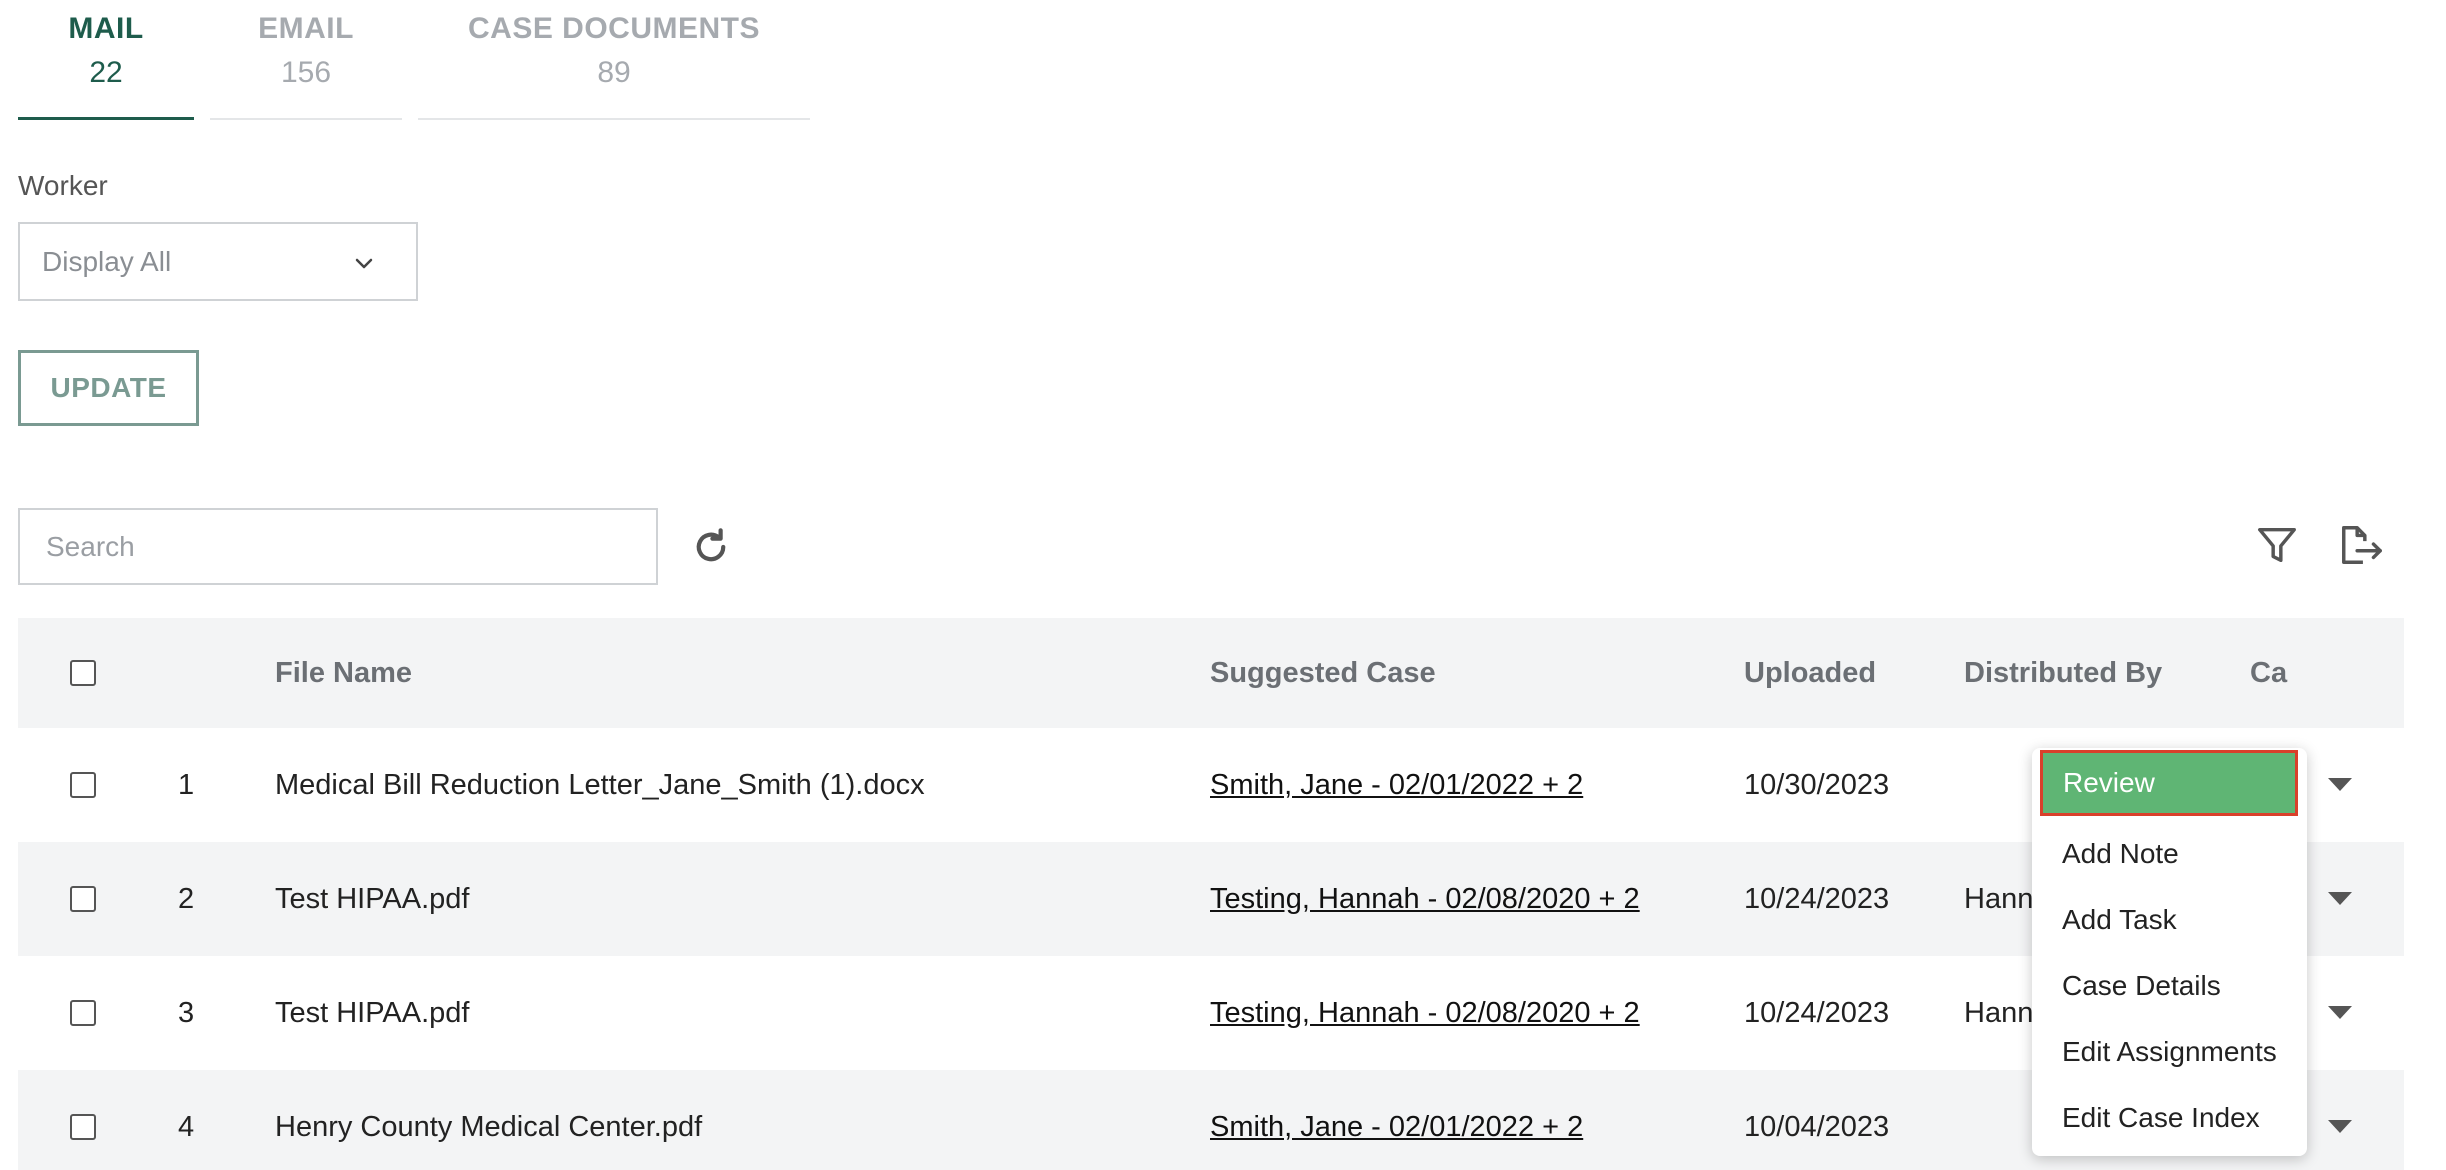  Describe the element at coordinates (186, 1012) in the screenshot. I see `row-number: 3` at that location.